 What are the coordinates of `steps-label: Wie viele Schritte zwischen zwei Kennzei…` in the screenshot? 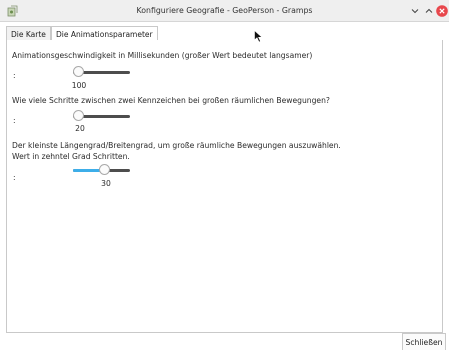 It's located at (171, 100).